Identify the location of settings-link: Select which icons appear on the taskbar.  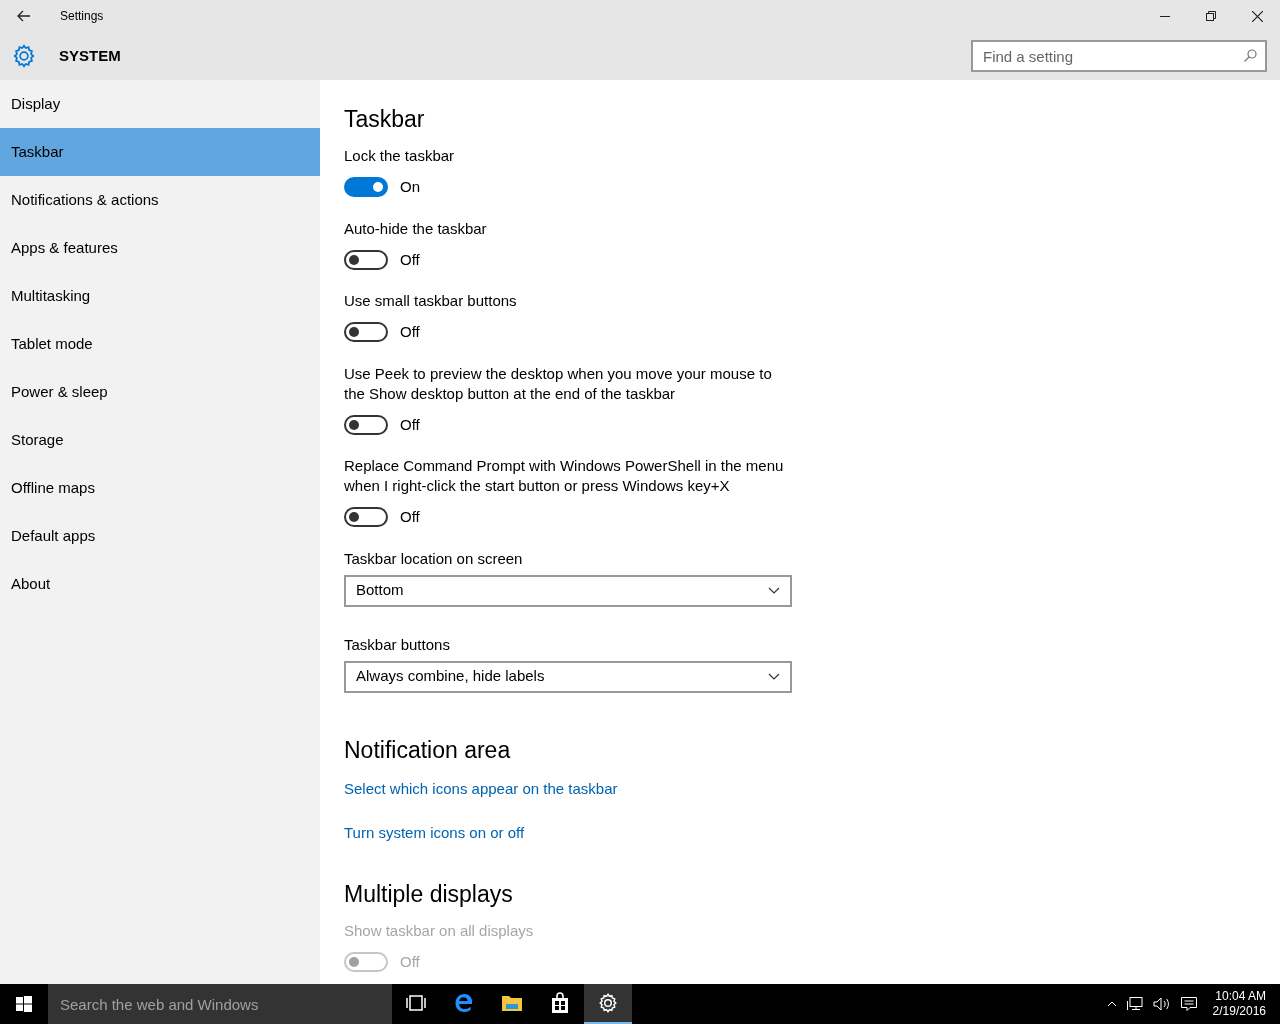
(481, 788).